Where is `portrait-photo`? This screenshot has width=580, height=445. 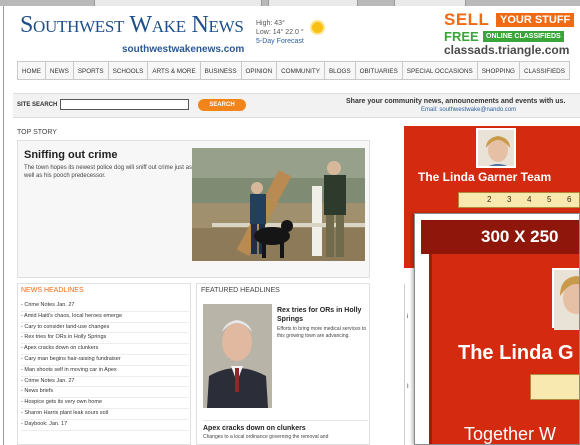
portrait-photo is located at coordinates (237, 356).